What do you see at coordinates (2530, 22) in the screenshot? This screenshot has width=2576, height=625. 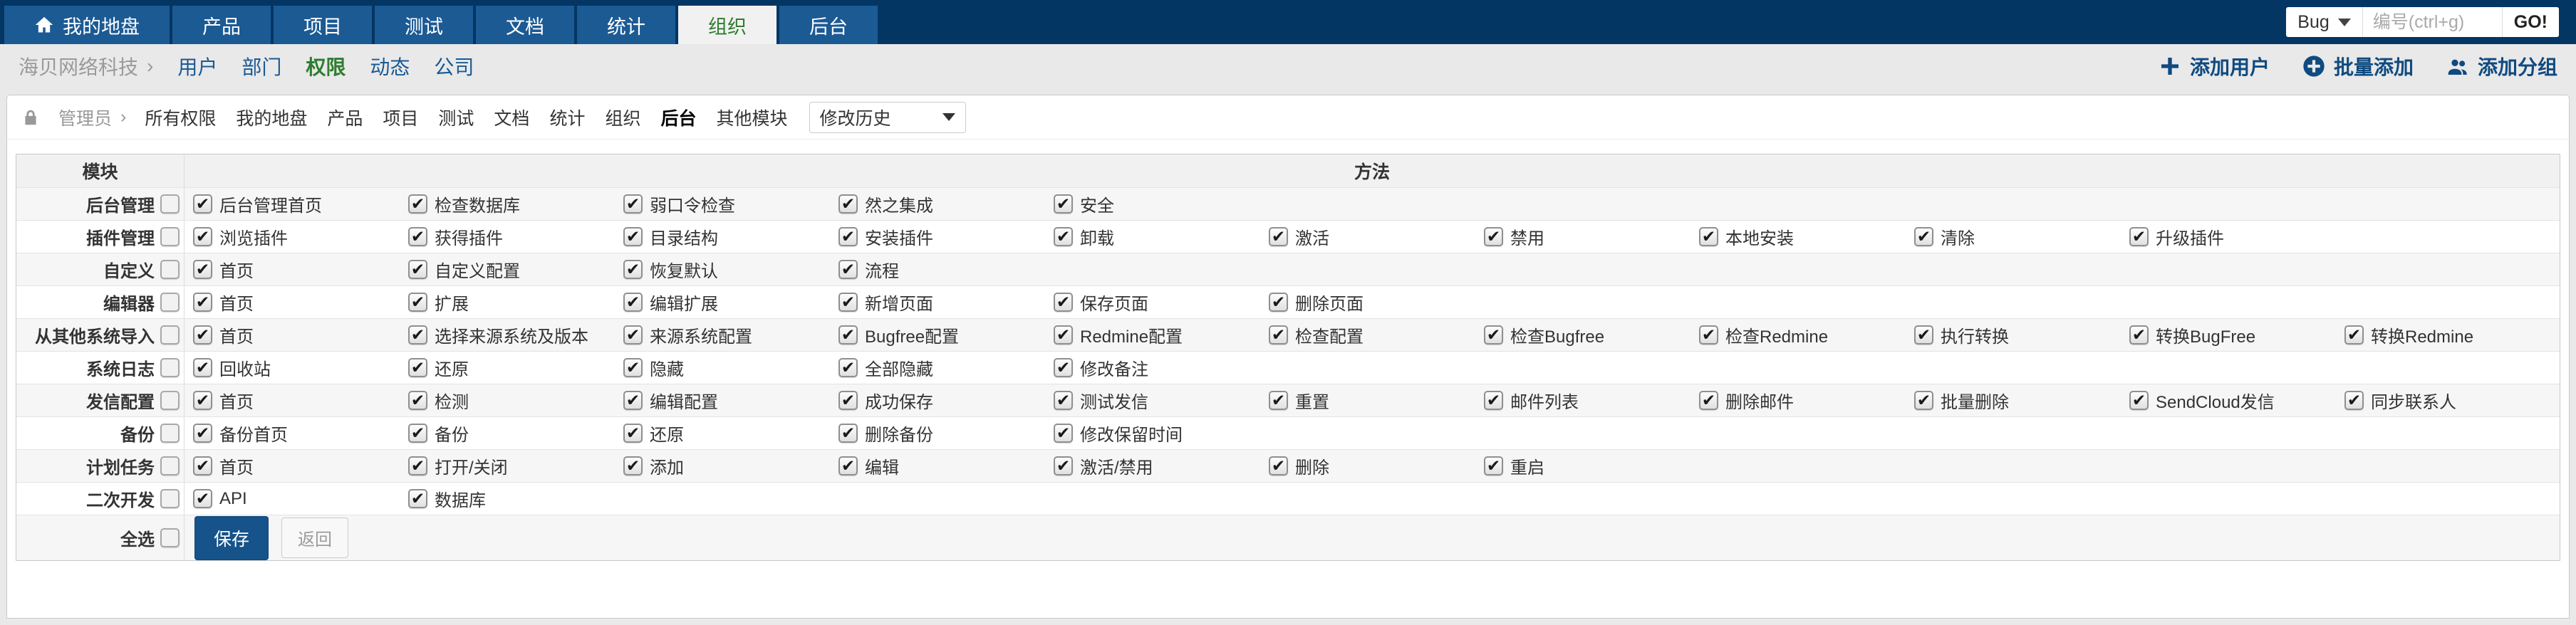 I see `go-button: GO!` at bounding box center [2530, 22].